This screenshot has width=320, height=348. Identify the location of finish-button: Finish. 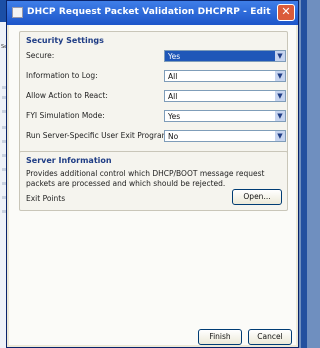
(220, 337).